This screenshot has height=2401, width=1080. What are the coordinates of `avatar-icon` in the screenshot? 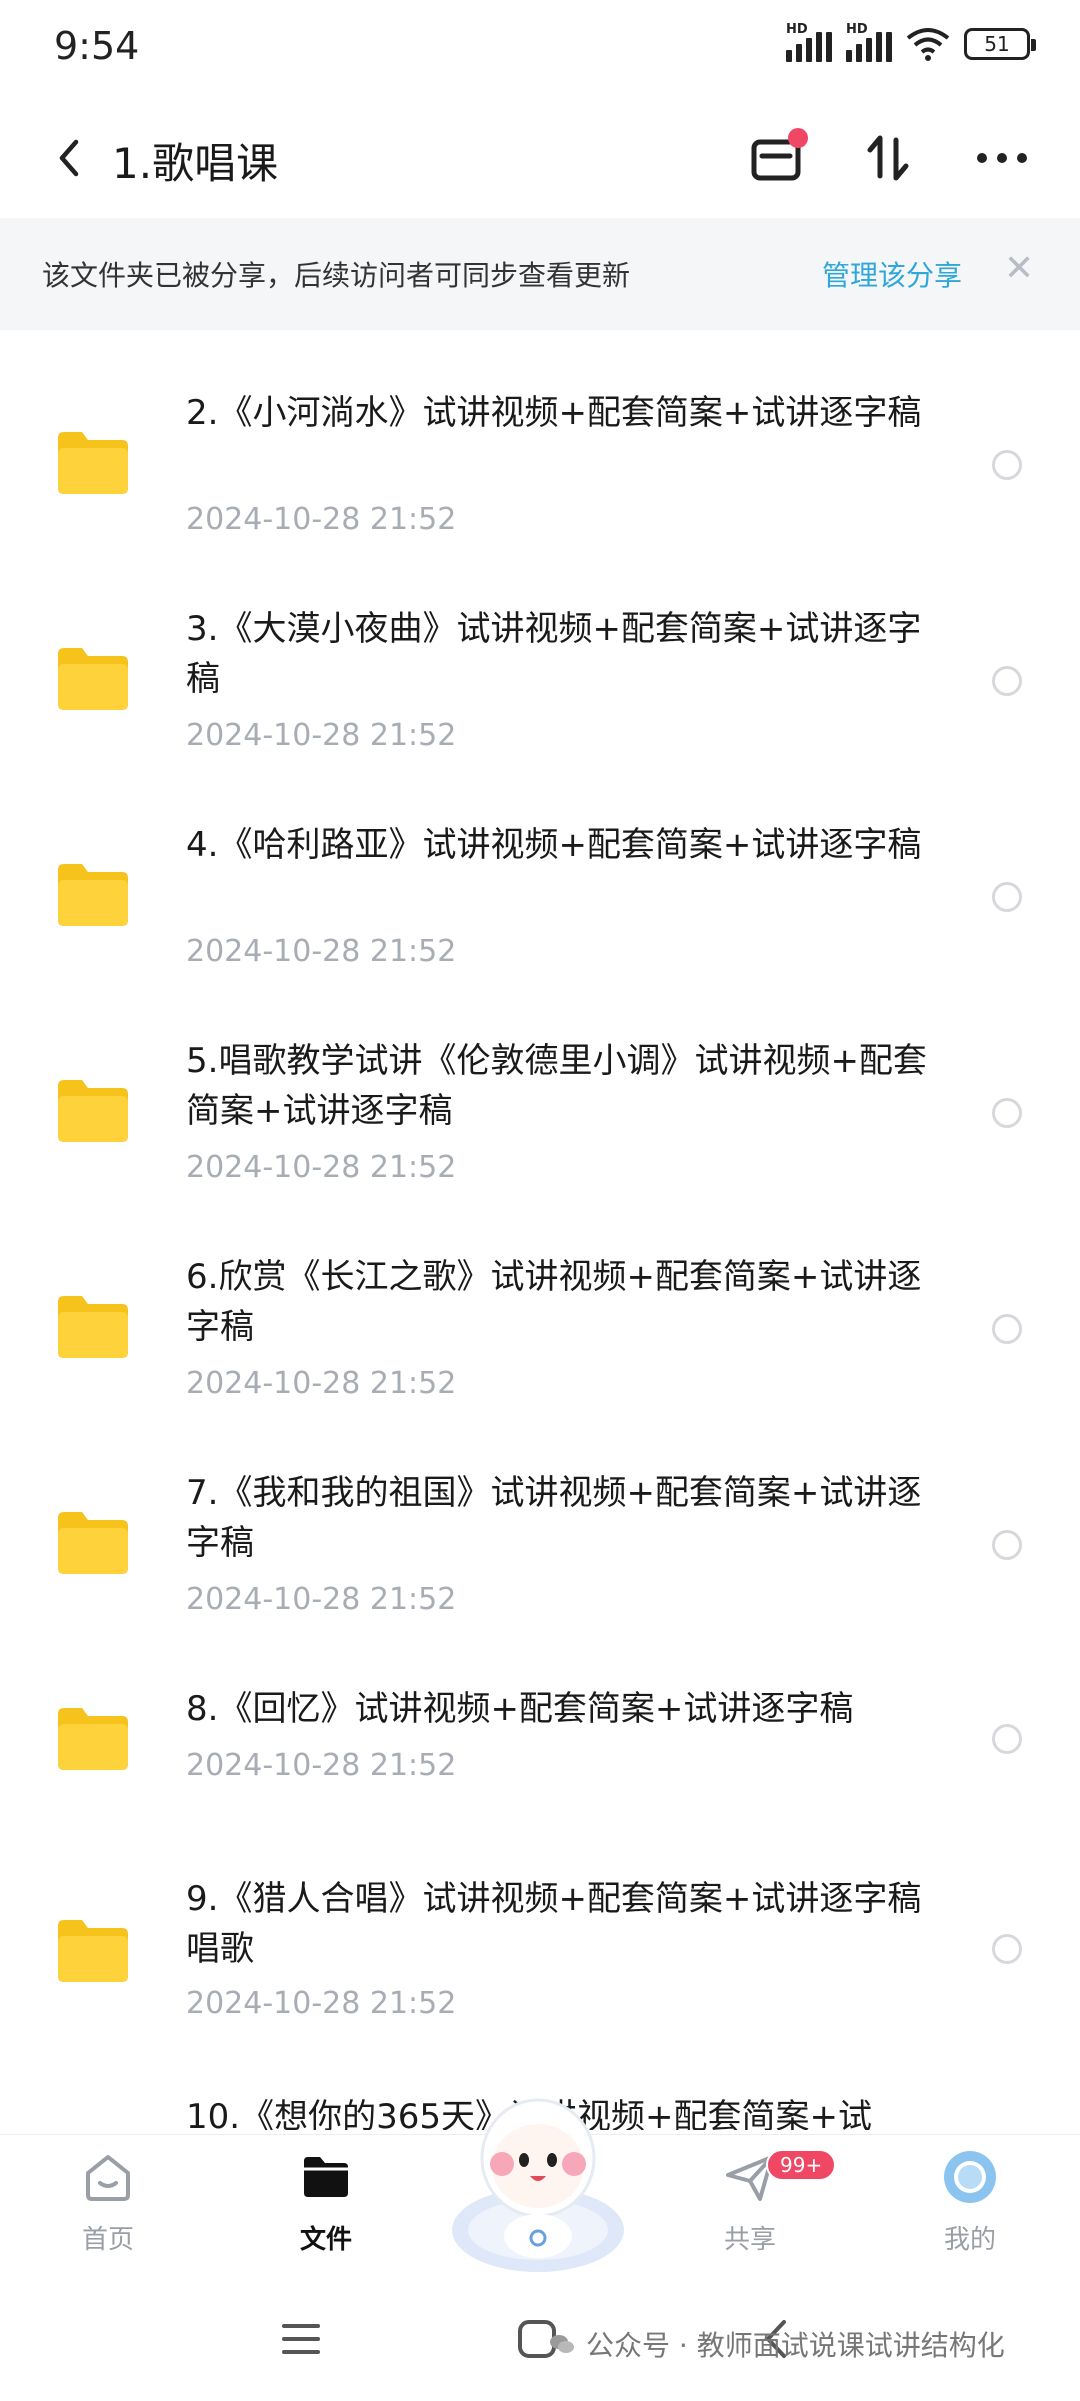 It's located at (970, 2177).